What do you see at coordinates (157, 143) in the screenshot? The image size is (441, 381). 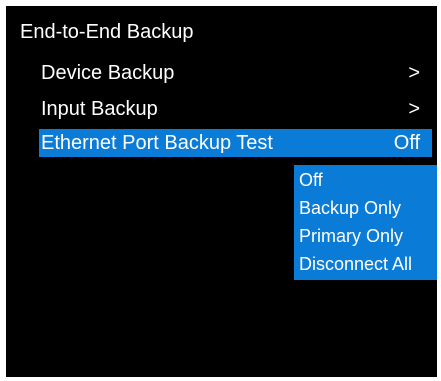 I see `menu-item-label: Ethernet Port Backup Test` at bounding box center [157, 143].